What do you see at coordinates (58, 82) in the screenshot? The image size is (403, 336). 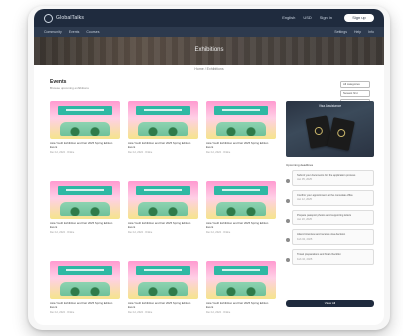 I see `section-title: Events` at bounding box center [58, 82].